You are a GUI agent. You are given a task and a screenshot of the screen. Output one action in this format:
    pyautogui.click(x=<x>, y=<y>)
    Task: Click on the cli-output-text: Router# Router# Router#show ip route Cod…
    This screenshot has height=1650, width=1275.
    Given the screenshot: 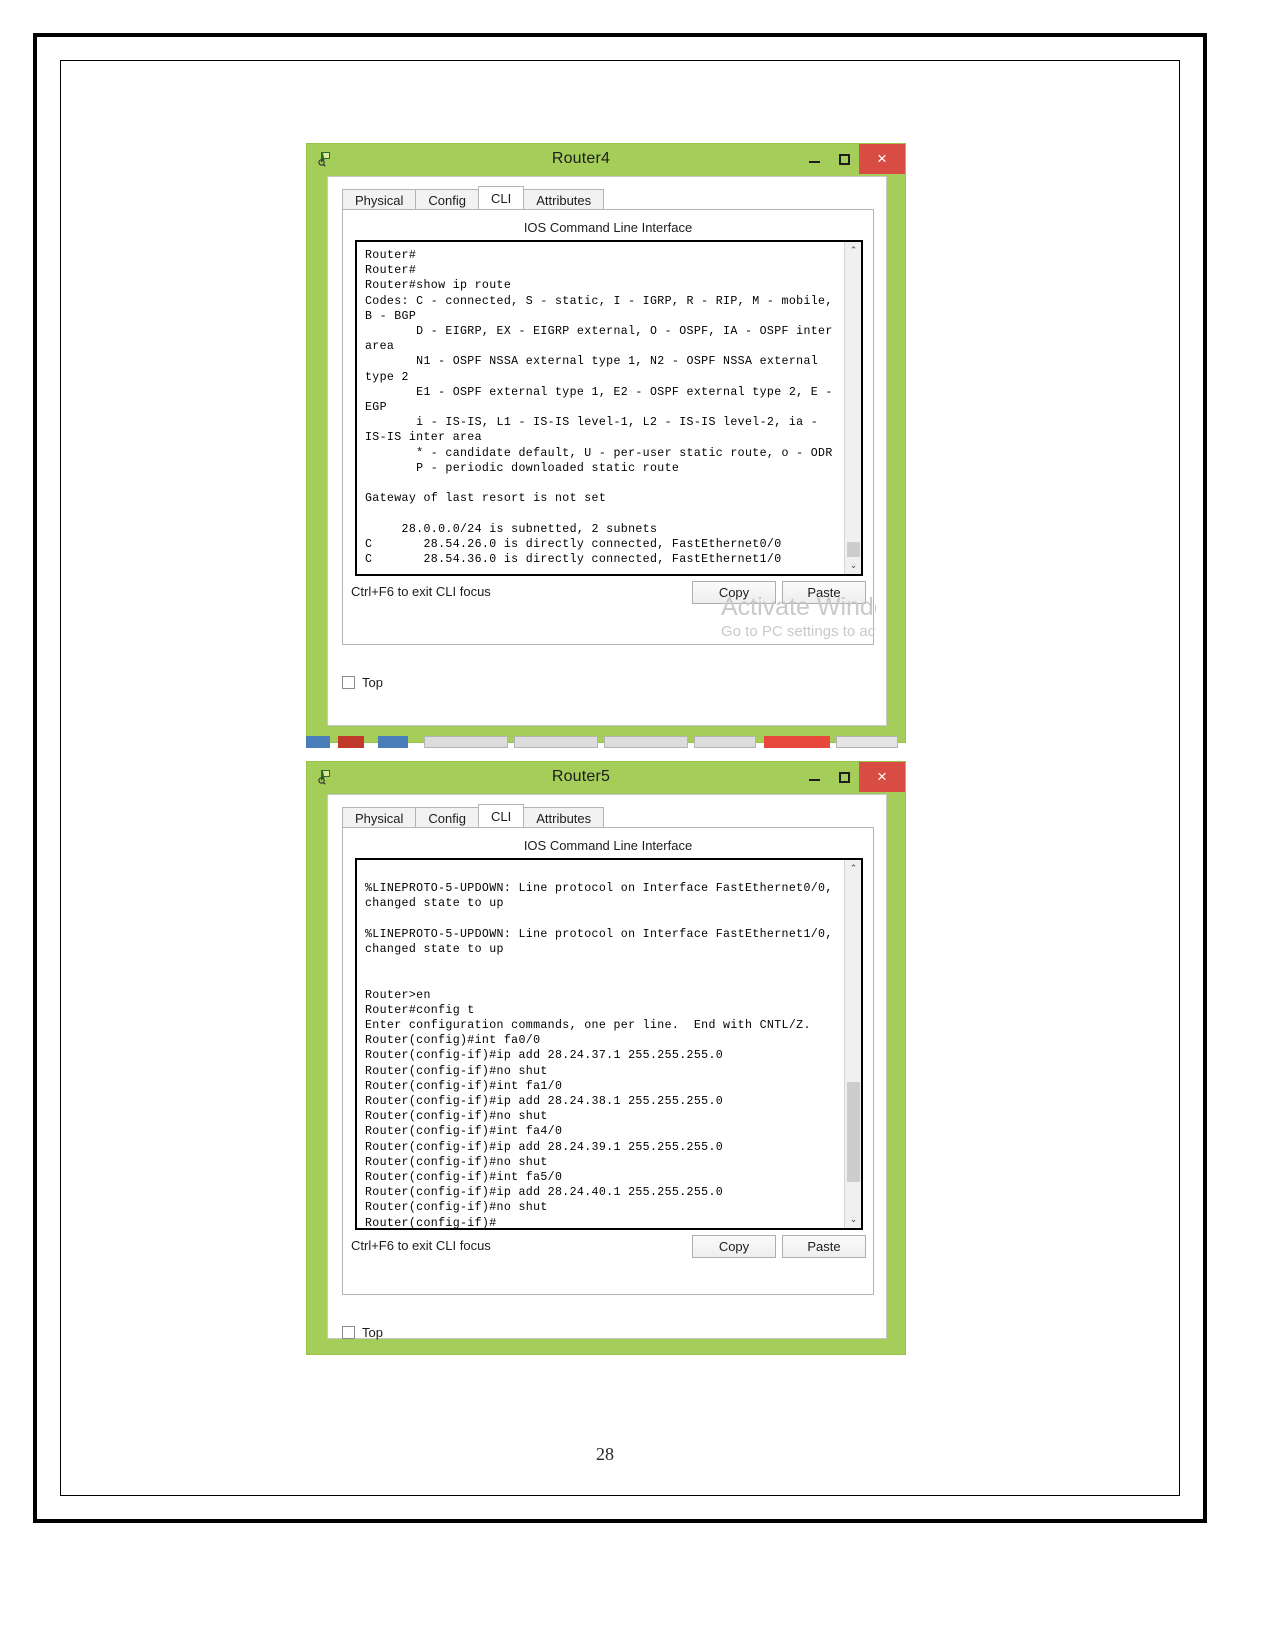 What is the action you would take?
    pyautogui.click(x=599, y=408)
    